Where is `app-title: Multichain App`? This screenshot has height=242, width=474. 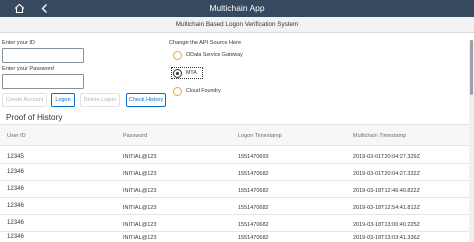 app-title: Multichain App is located at coordinates (237, 8).